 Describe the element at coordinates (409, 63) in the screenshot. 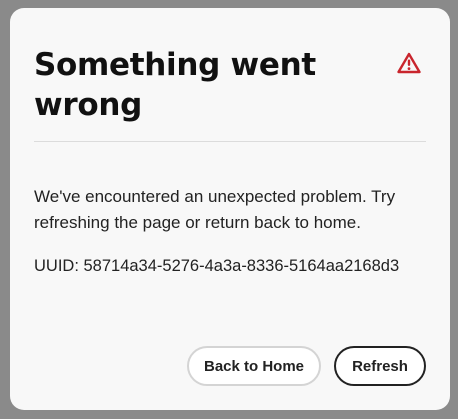

I see `alert-triangle-icon` at that location.